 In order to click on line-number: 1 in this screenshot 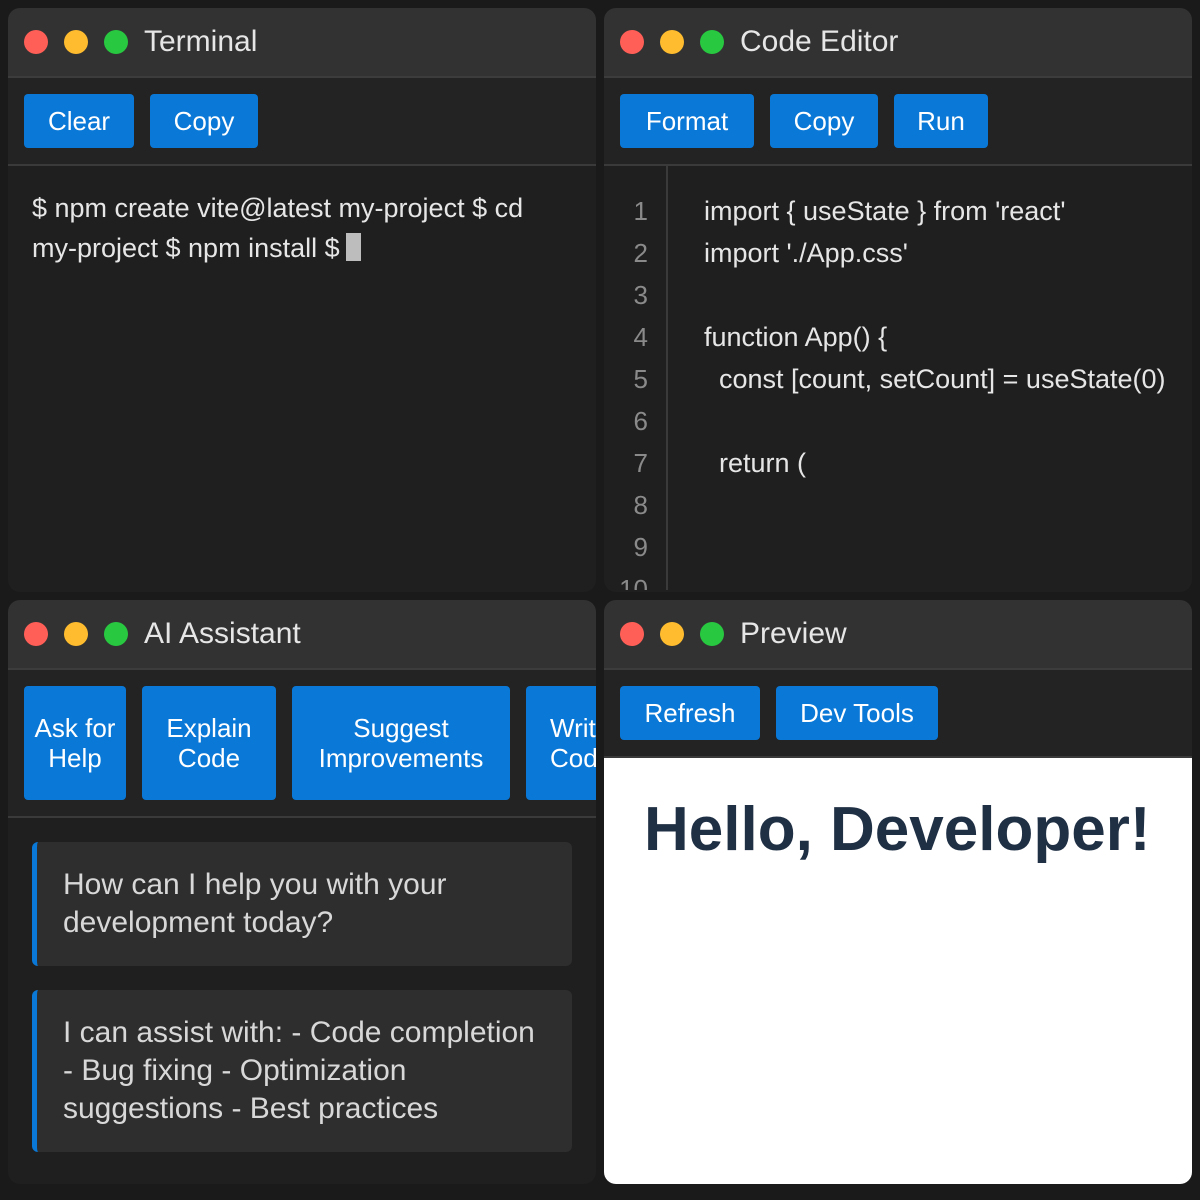, I will do `click(640, 211)`.